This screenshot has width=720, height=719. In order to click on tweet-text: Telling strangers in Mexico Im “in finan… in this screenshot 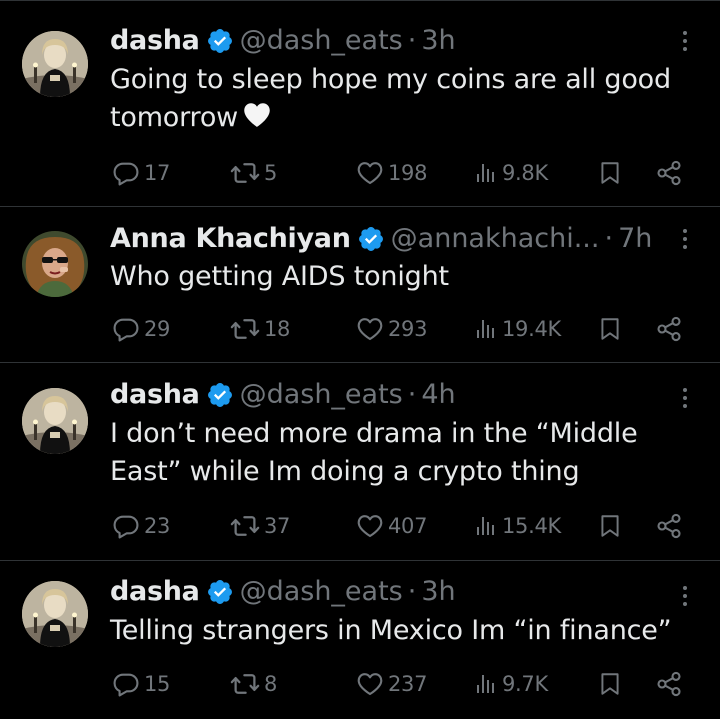, I will do `click(391, 630)`.